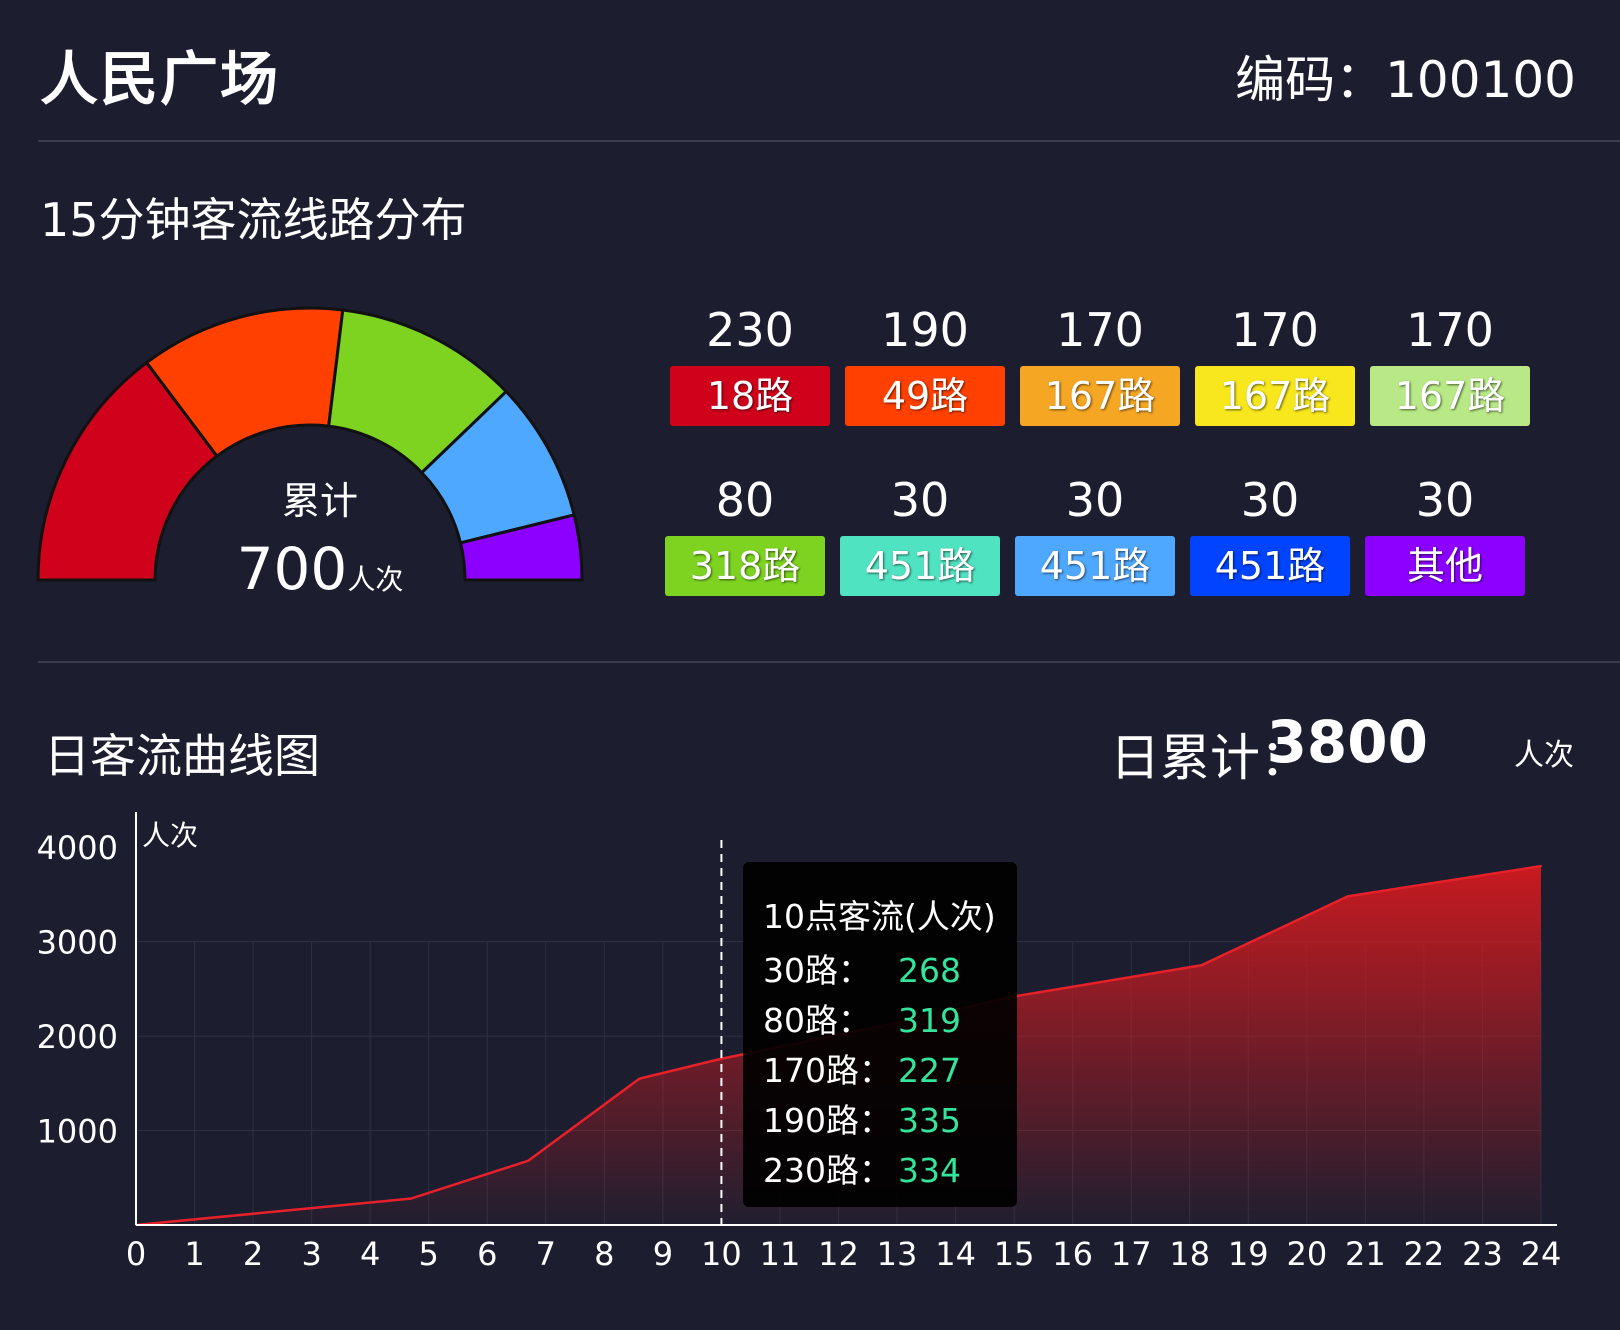 The width and height of the screenshot is (1620, 1330). What do you see at coordinates (780, 1254) in the screenshot?
I see `x-tick-label: 11` at bounding box center [780, 1254].